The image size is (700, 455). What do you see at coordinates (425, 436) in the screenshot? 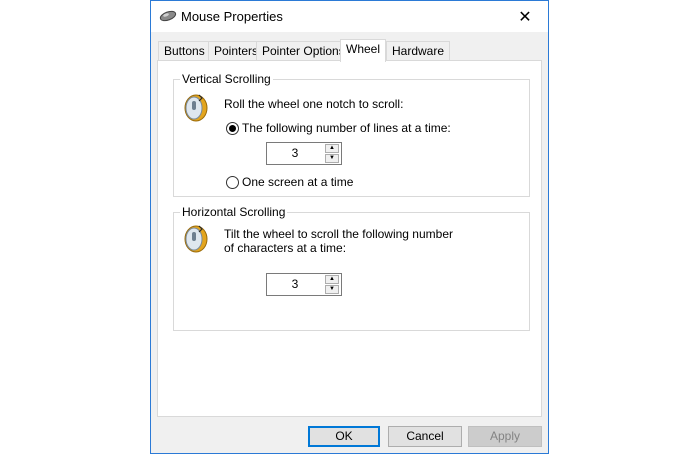
I see `cancel-button: Cancel` at bounding box center [425, 436].